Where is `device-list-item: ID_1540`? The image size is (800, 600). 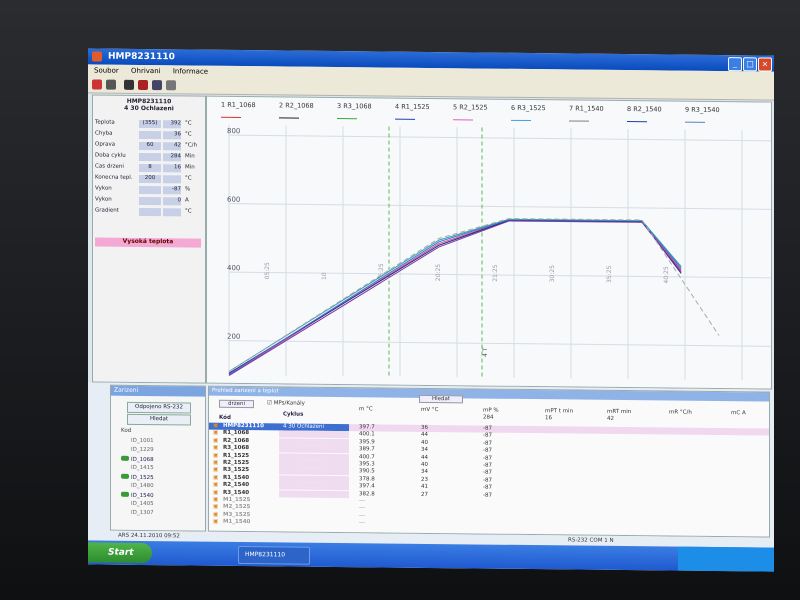 device-list-item: ID_1540 is located at coordinates (137, 495).